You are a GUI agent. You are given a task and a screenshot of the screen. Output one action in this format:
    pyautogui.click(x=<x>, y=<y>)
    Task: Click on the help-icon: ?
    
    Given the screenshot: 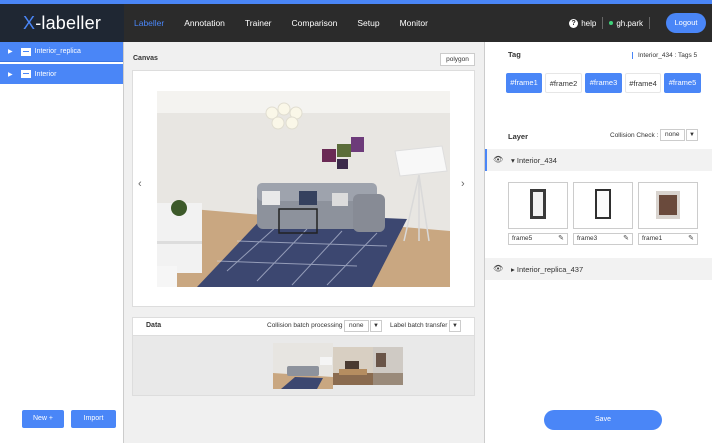 What is the action you would take?
    pyautogui.click(x=574, y=23)
    